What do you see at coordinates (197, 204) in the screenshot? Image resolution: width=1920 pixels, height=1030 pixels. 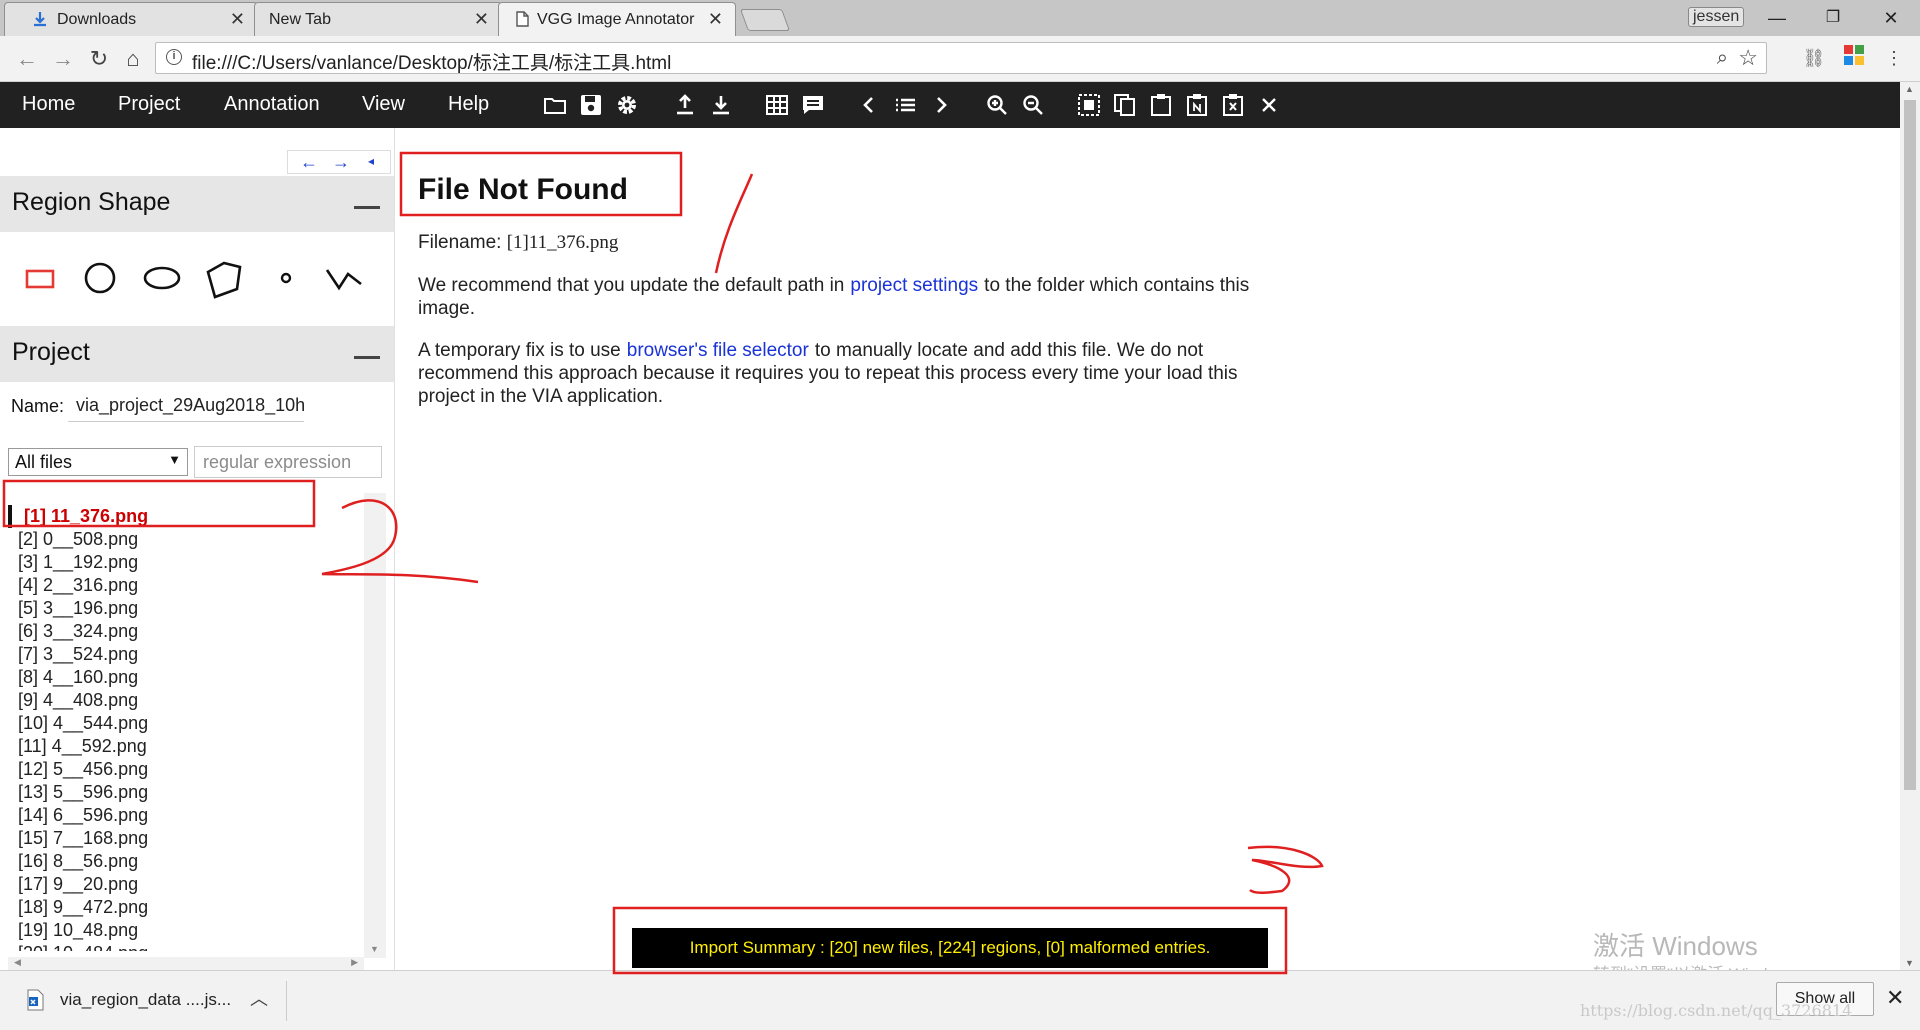 I see `region-shape-header: Region Shape` at bounding box center [197, 204].